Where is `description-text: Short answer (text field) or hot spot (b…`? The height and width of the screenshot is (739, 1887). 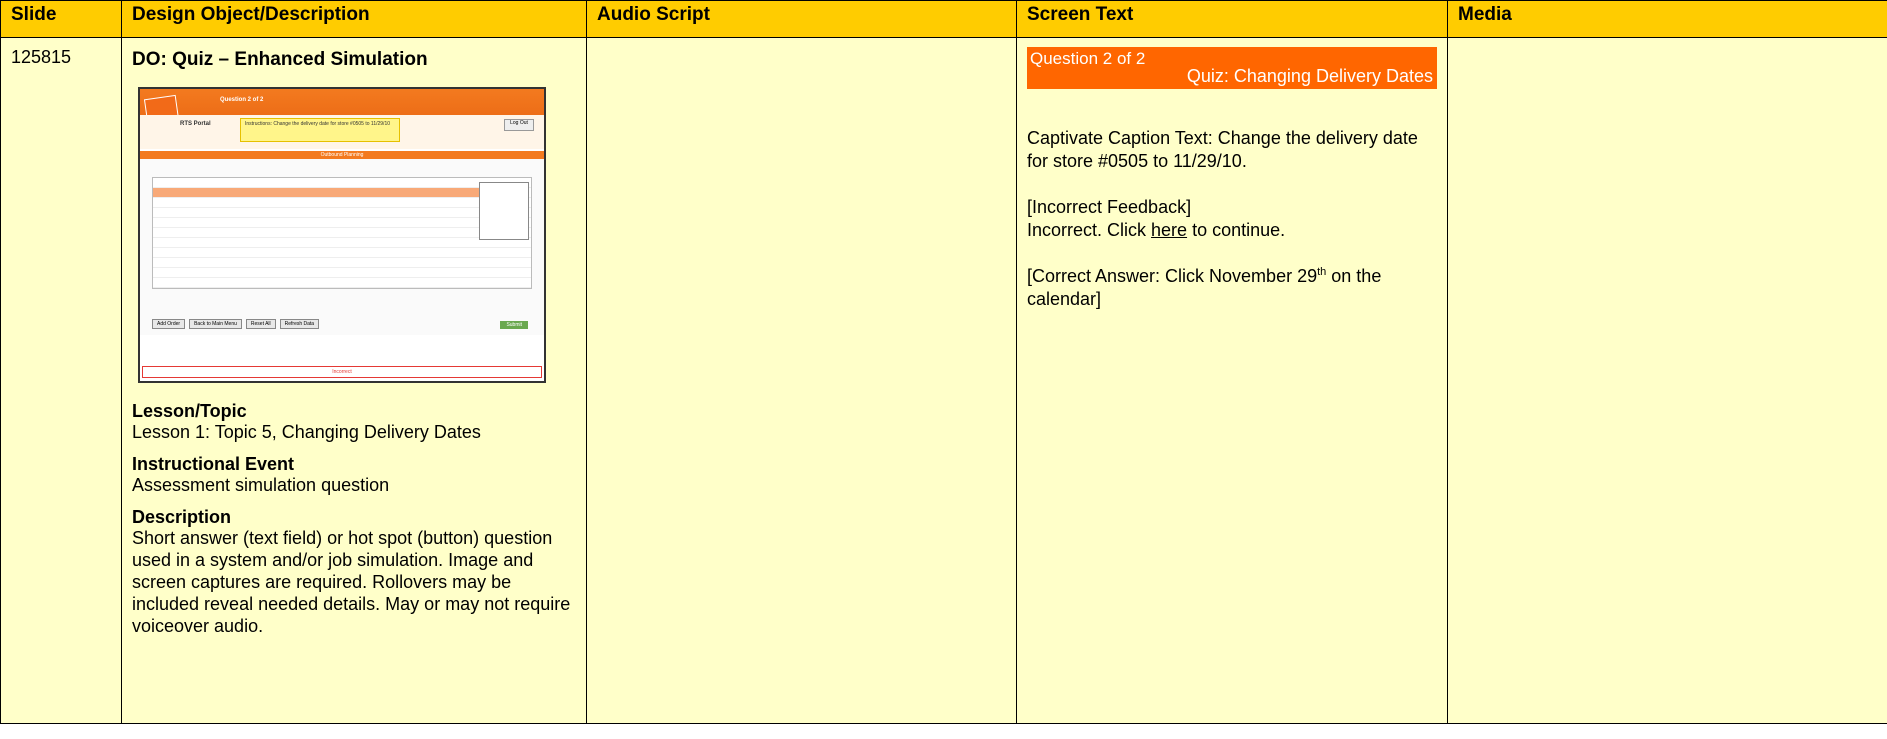
description-text: Short answer (text field) or hot spot (b… is located at coordinates (351, 581).